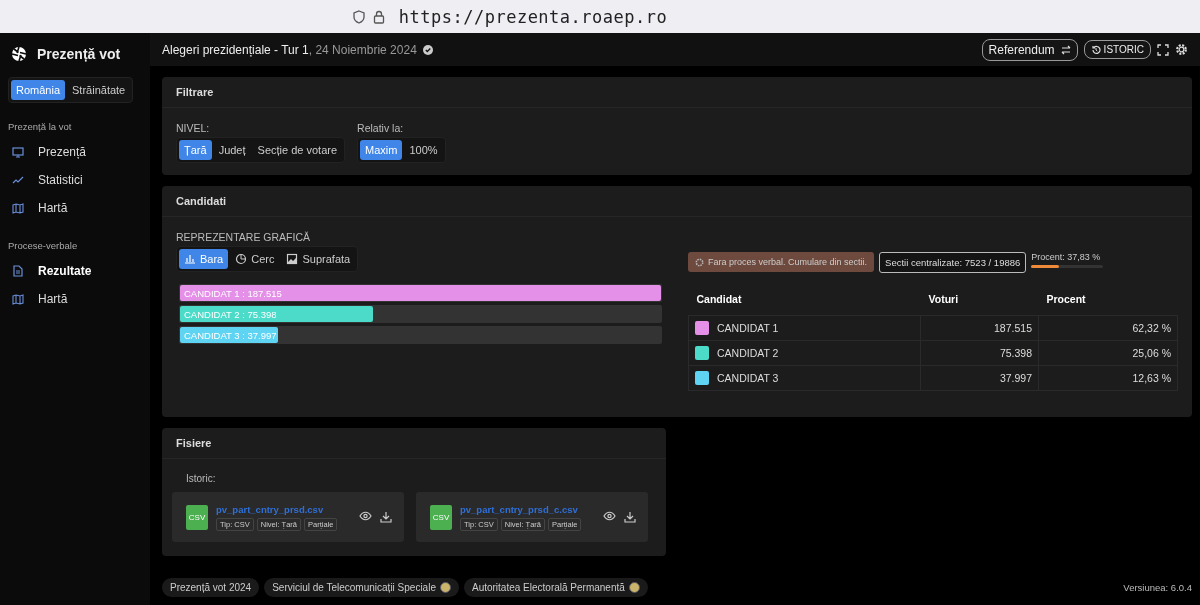 The width and height of the screenshot is (1200, 605). What do you see at coordinates (427, 49) in the screenshot?
I see `verified-badge-icon` at bounding box center [427, 49].